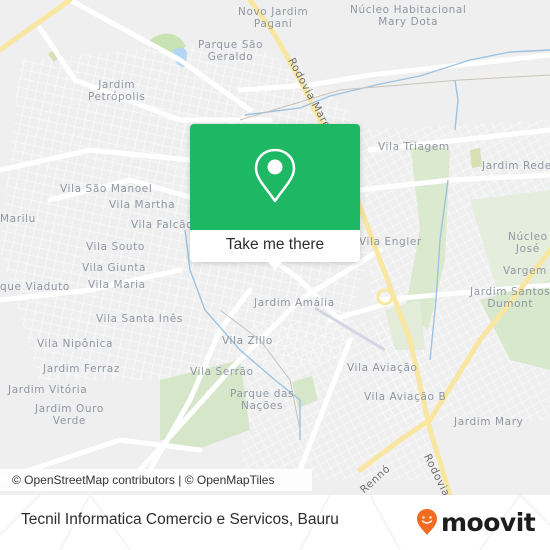 The height and width of the screenshot is (550, 550). I want to click on popup-header, so click(275, 177).